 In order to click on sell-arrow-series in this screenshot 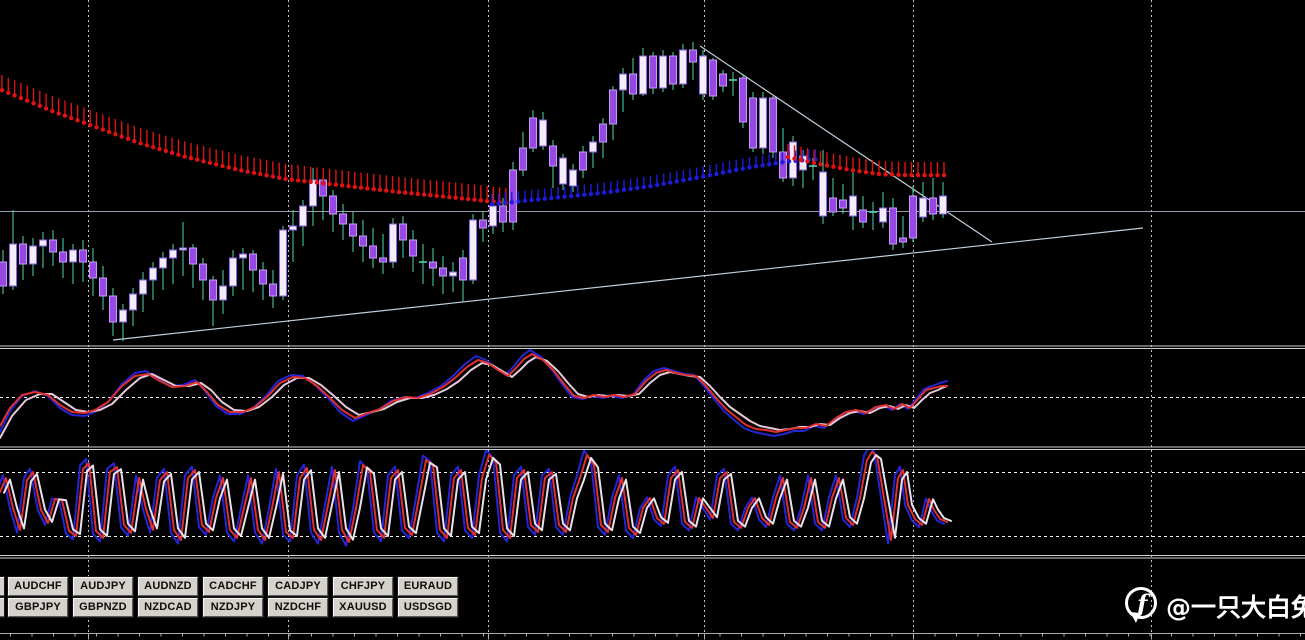, I will do `click(254, 140)`.